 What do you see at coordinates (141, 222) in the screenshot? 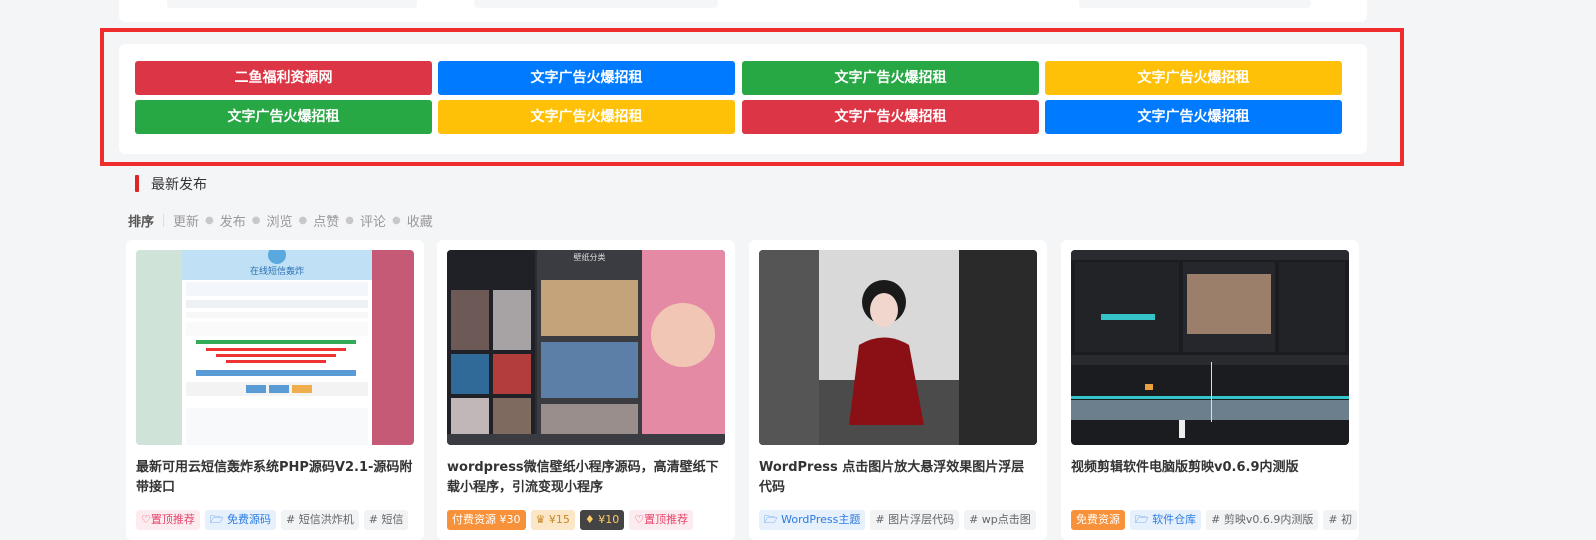
I see `sort-label: 排序` at bounding box center [141, 222].